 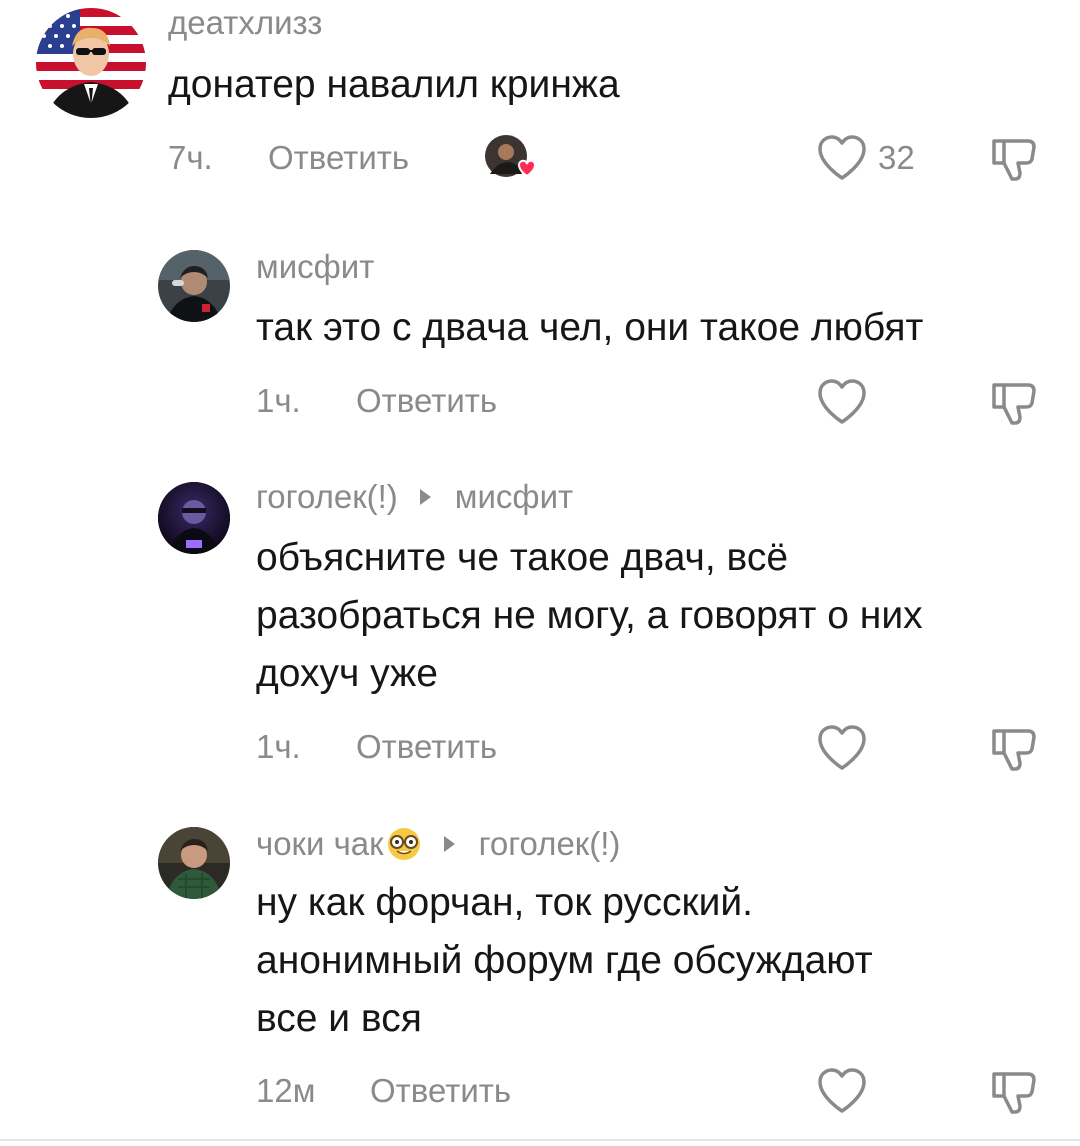 I want to click on comment-text-line: разобраться не могу, а говорят о них, so click(x=589, y=615).